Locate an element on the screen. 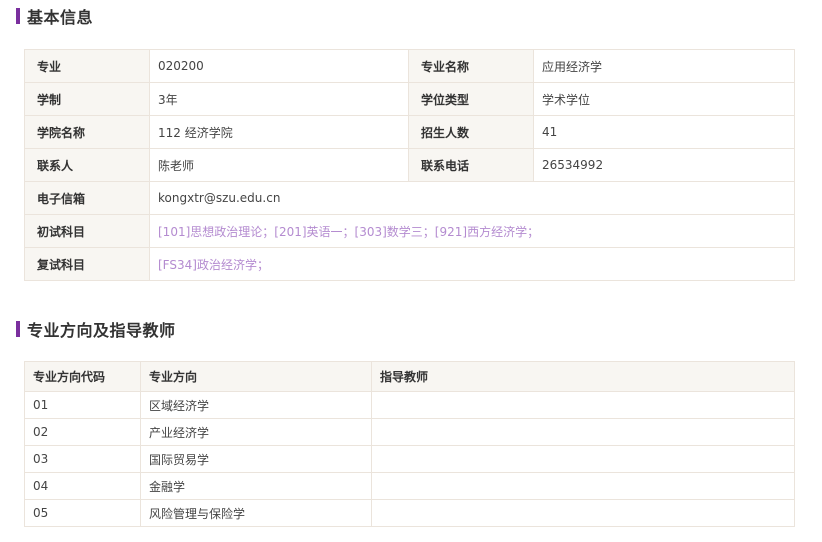  field-value-degree-type: 学术学位 is located at coordinates (664, 99).